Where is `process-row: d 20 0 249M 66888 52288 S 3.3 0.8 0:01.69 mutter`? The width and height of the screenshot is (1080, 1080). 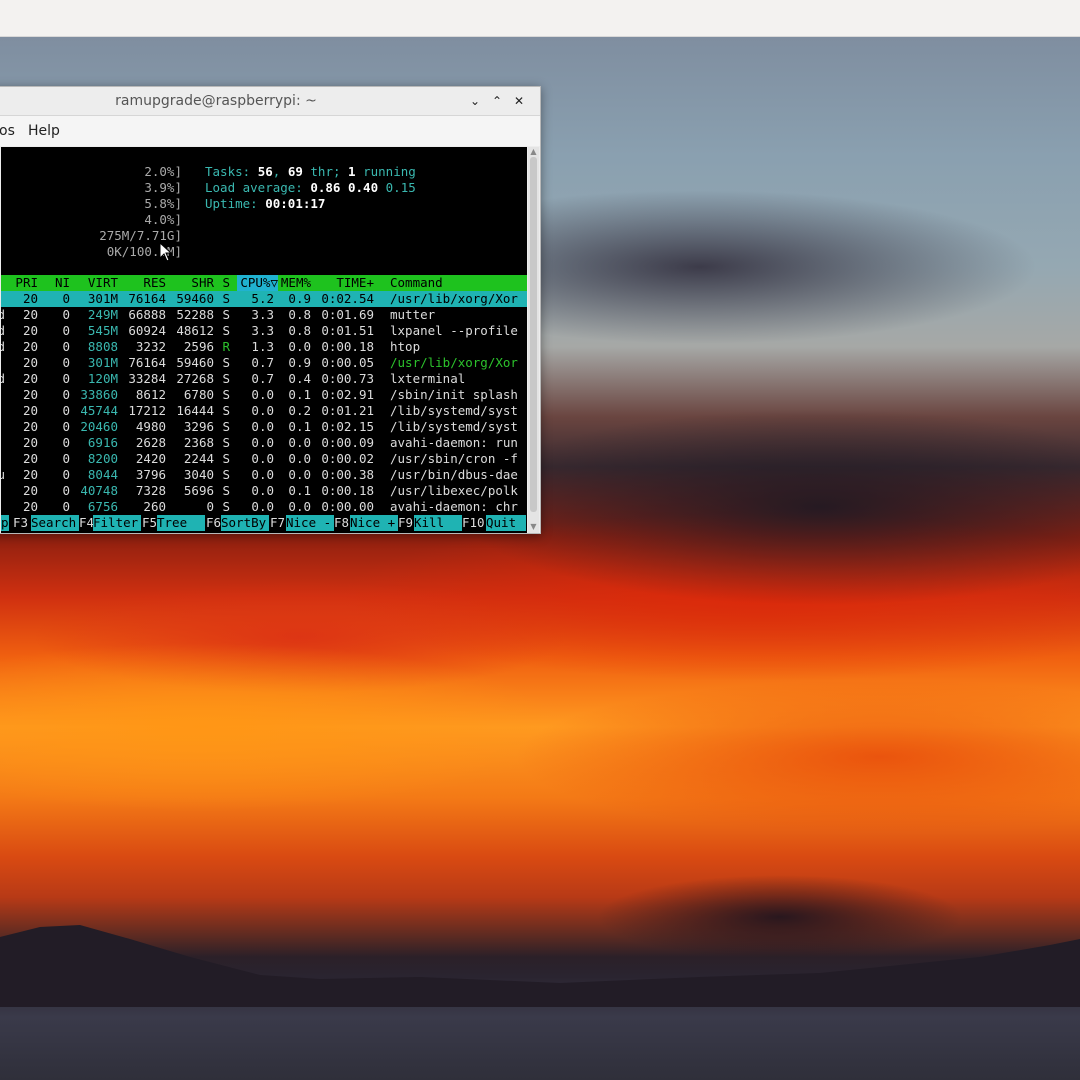 process-row: d 20 0 249M 66888 52288 S 3.3 0.8 0:01.69 mutter is located at coordinates (264, 315).